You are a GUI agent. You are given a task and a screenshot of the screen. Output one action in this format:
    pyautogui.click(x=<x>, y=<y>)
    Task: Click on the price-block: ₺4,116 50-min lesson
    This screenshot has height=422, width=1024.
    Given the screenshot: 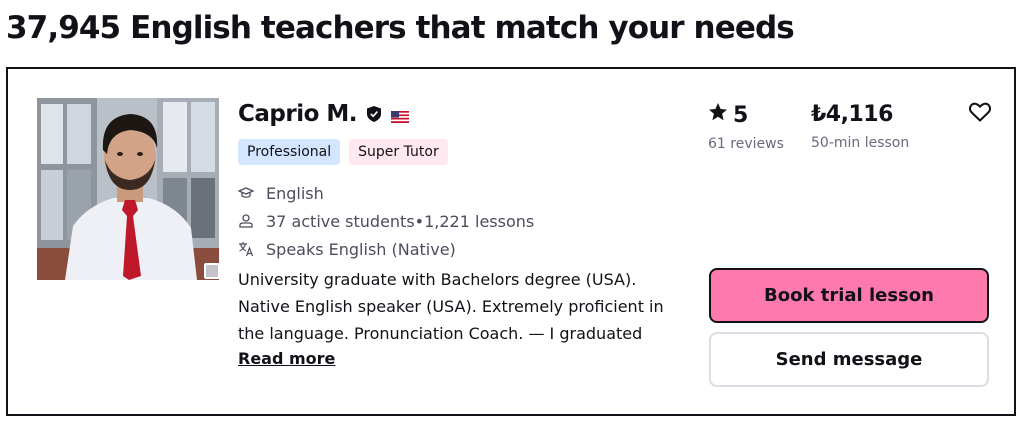 What is the action you would take?
    pyautogui.click(x=860, y=126)
    